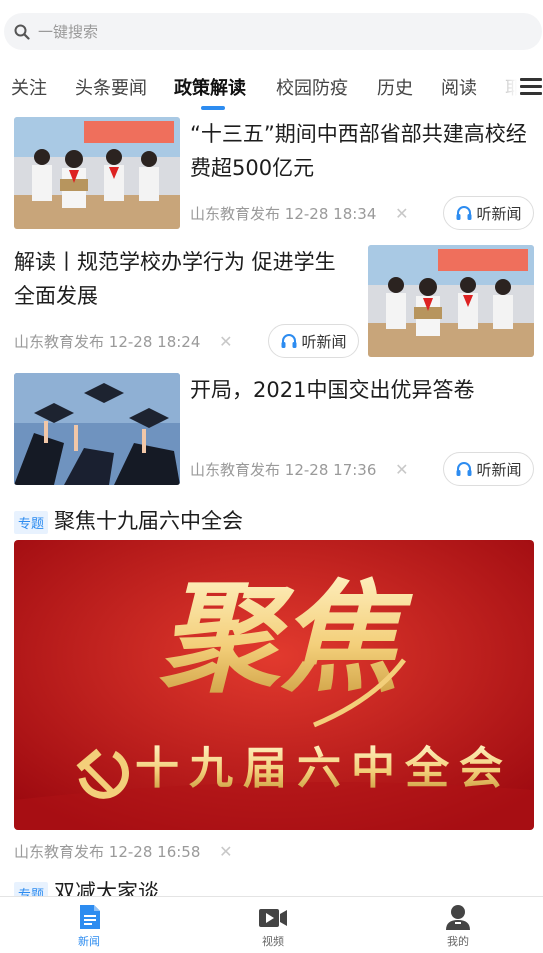 The height and width of the screenshot is (953, 543). I want to click on tab-headlines: 头条要闻, so click(111, 87).